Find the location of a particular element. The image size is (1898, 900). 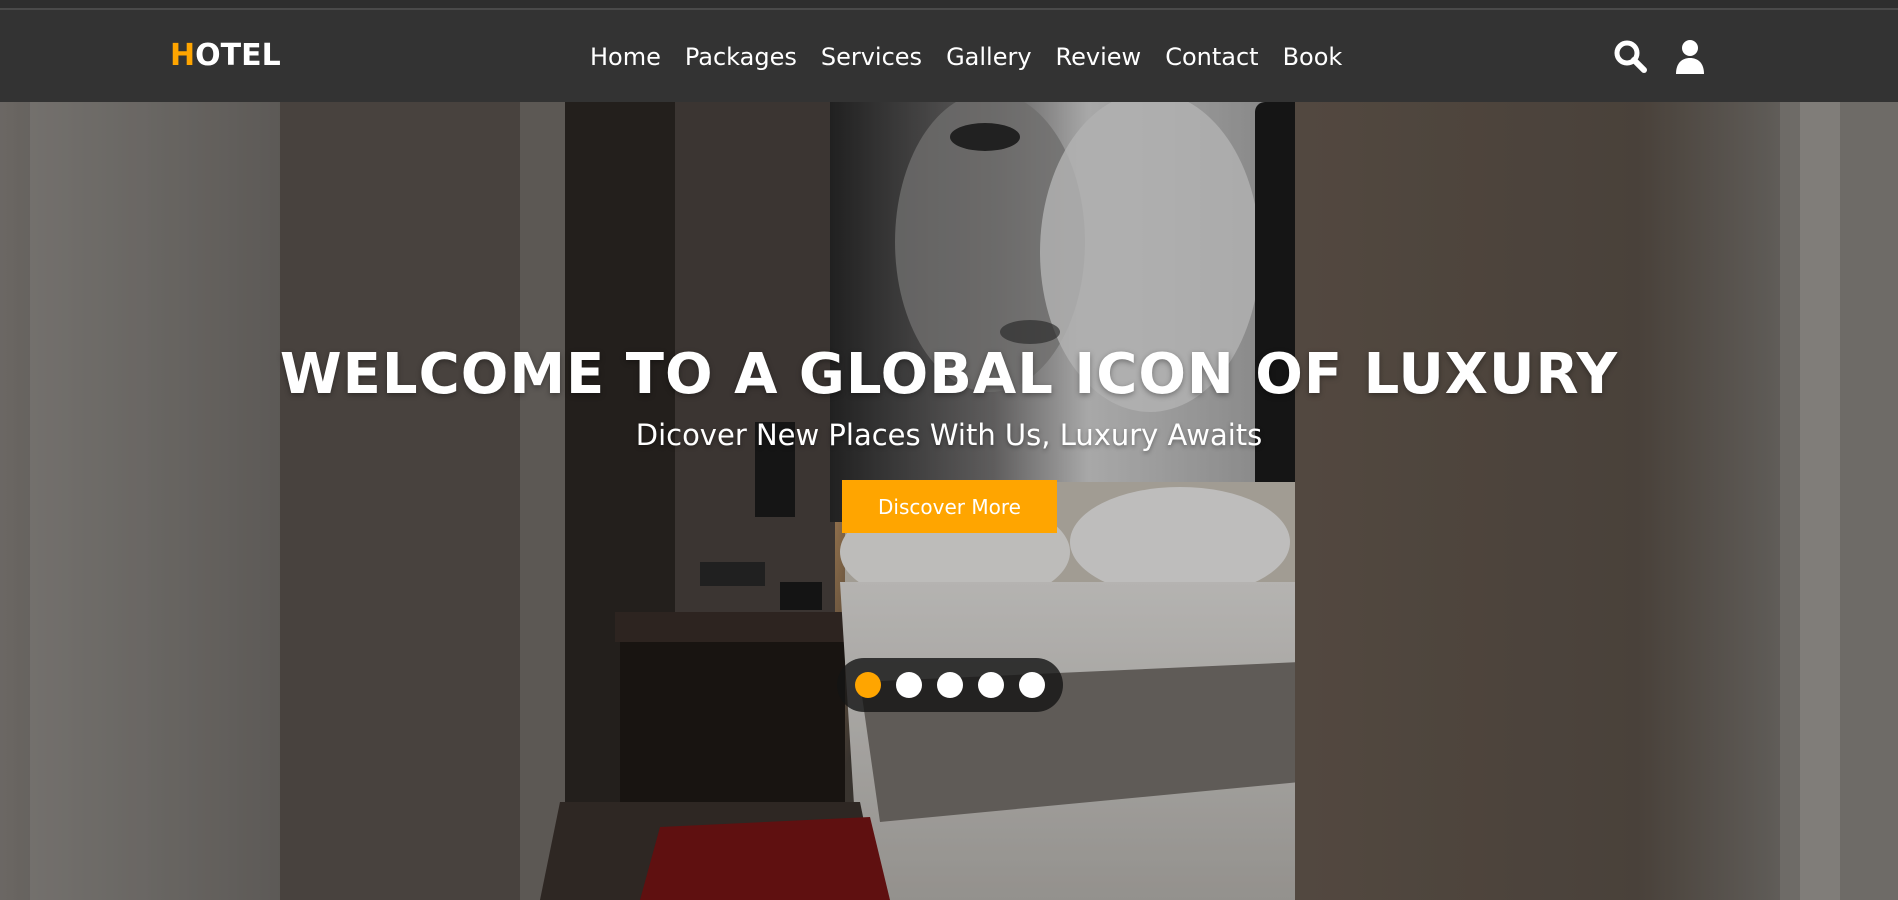

logo-first-letter: H is located at coordinates (183, 55).